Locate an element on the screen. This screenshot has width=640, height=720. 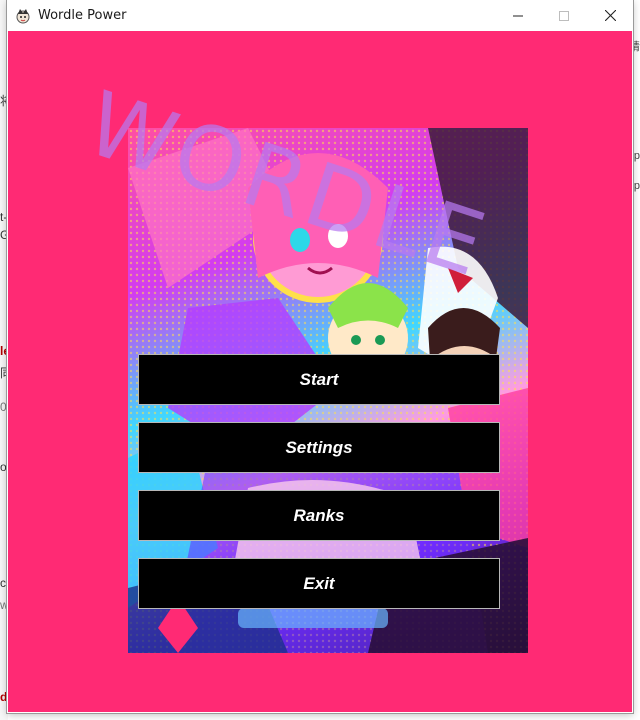
wordle-app-icon is located at coordinates (23, 16).